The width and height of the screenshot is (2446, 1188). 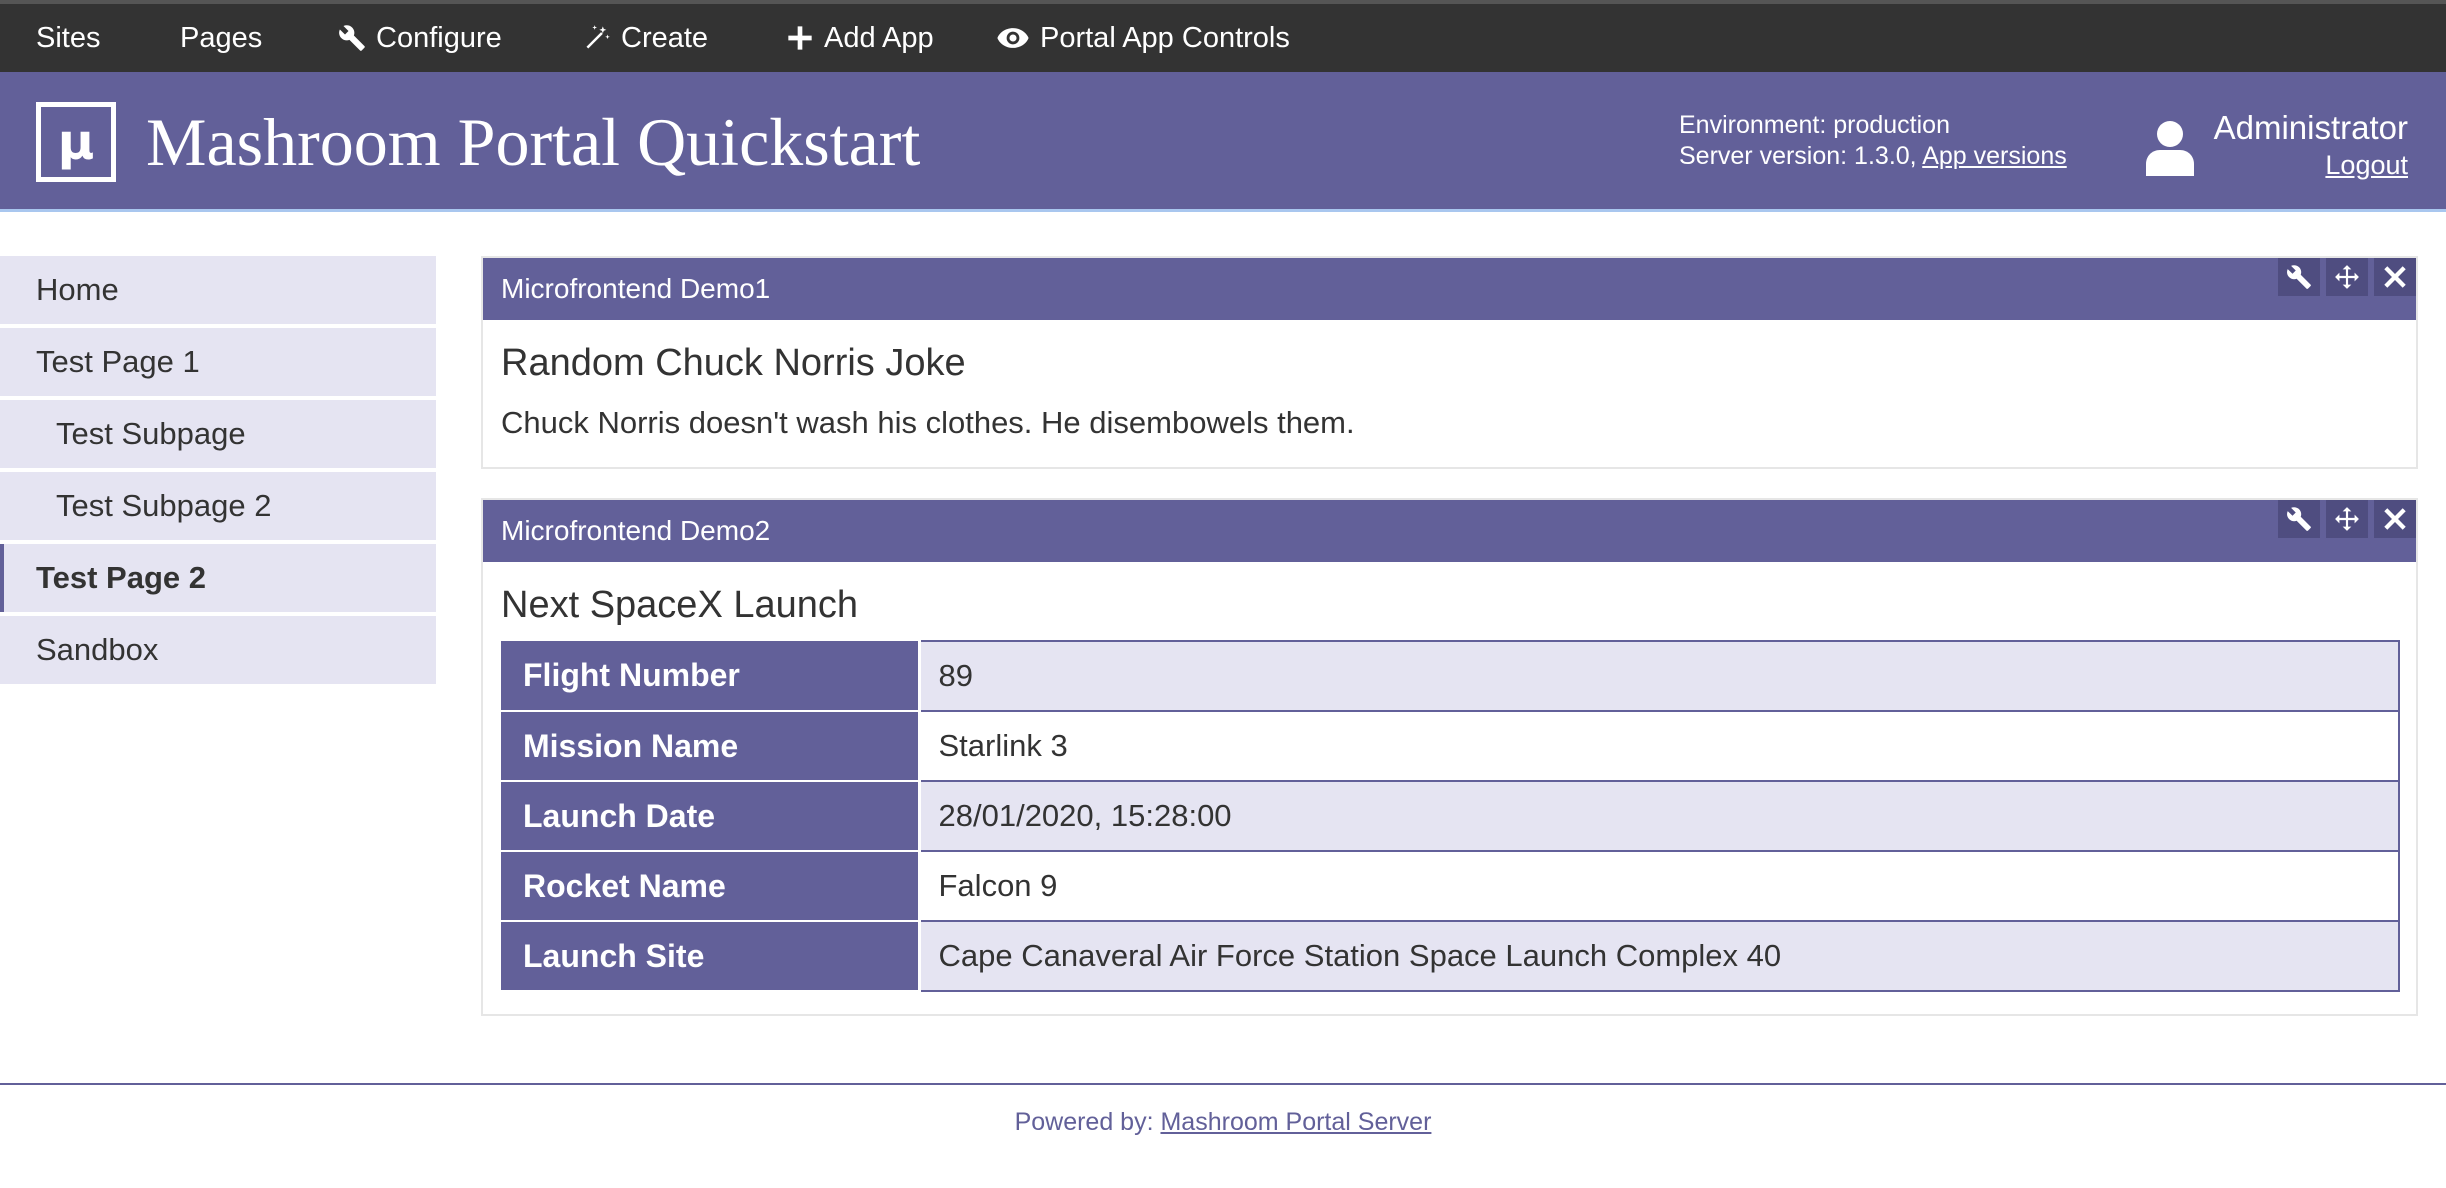 I want to click on user-block: Administrator Logout, so click(x=2311, y=145).